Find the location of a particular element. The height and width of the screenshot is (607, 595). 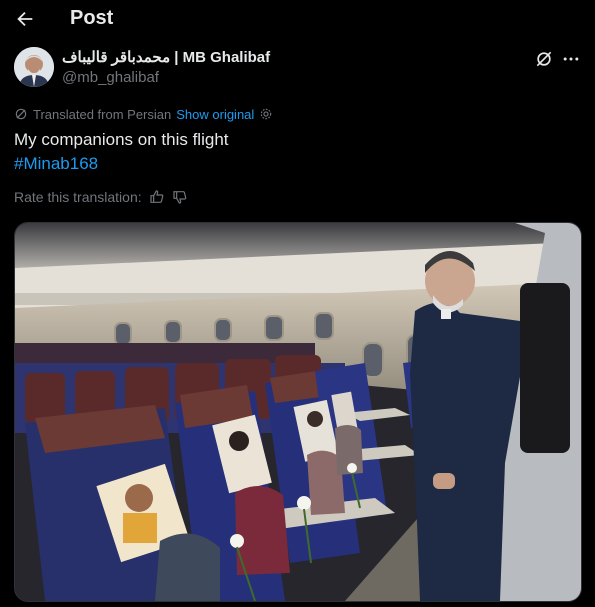

thumbs-up-icon is located at coordinates (157, 197).